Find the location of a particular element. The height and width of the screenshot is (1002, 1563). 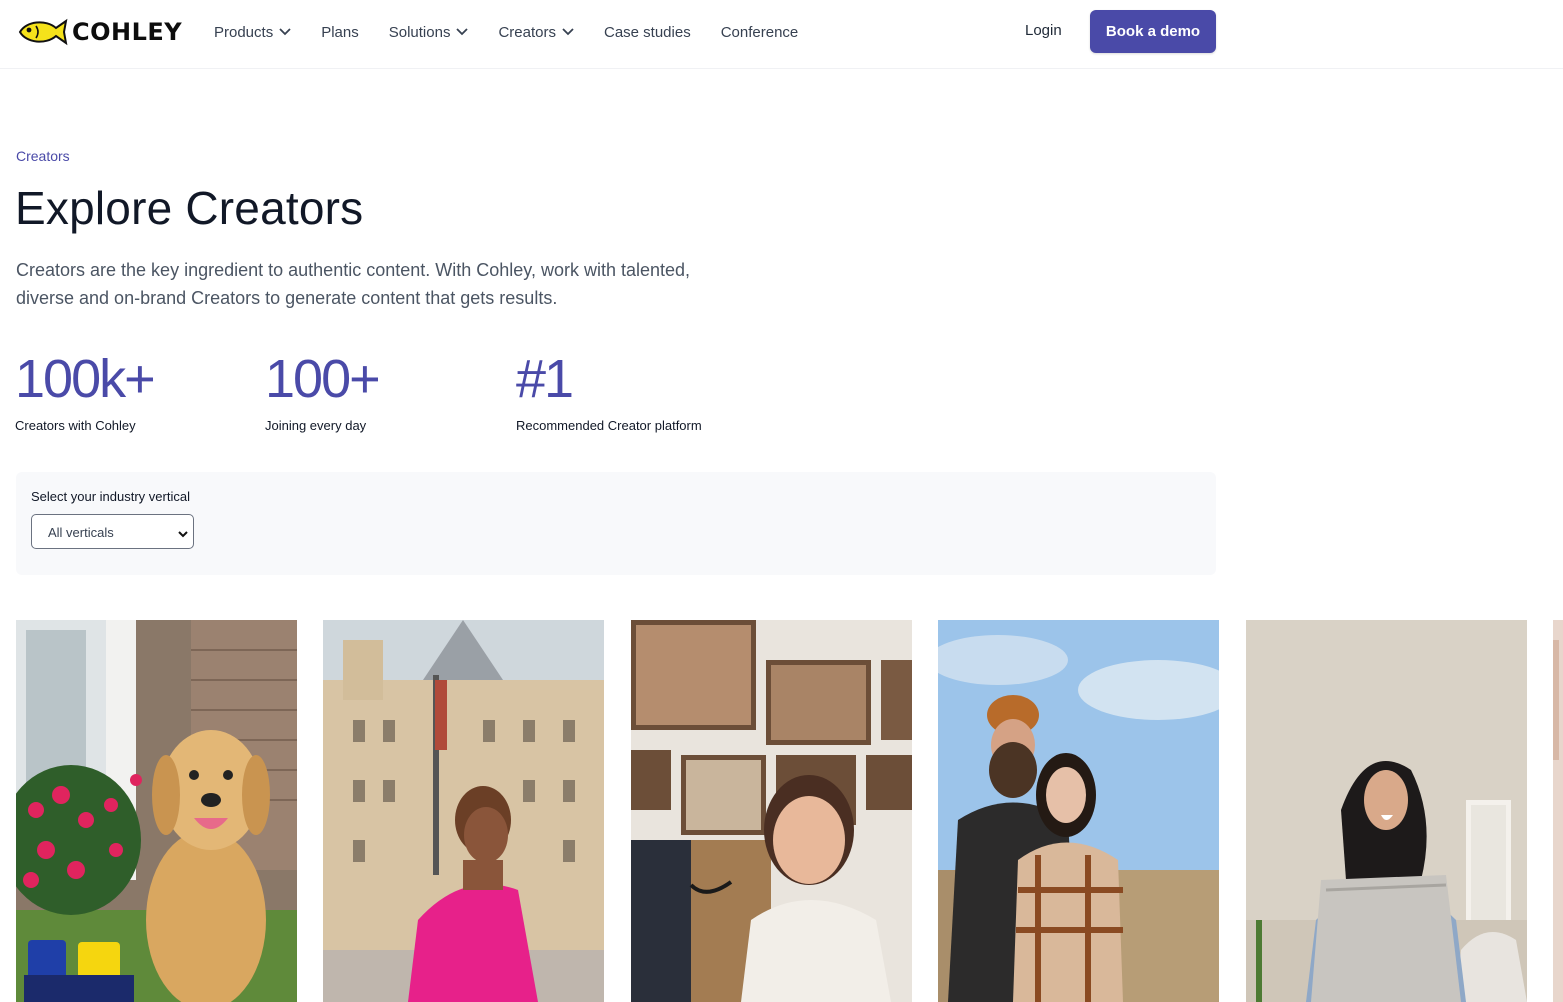

creator-card-partial is located at coordinates (1558, 811).